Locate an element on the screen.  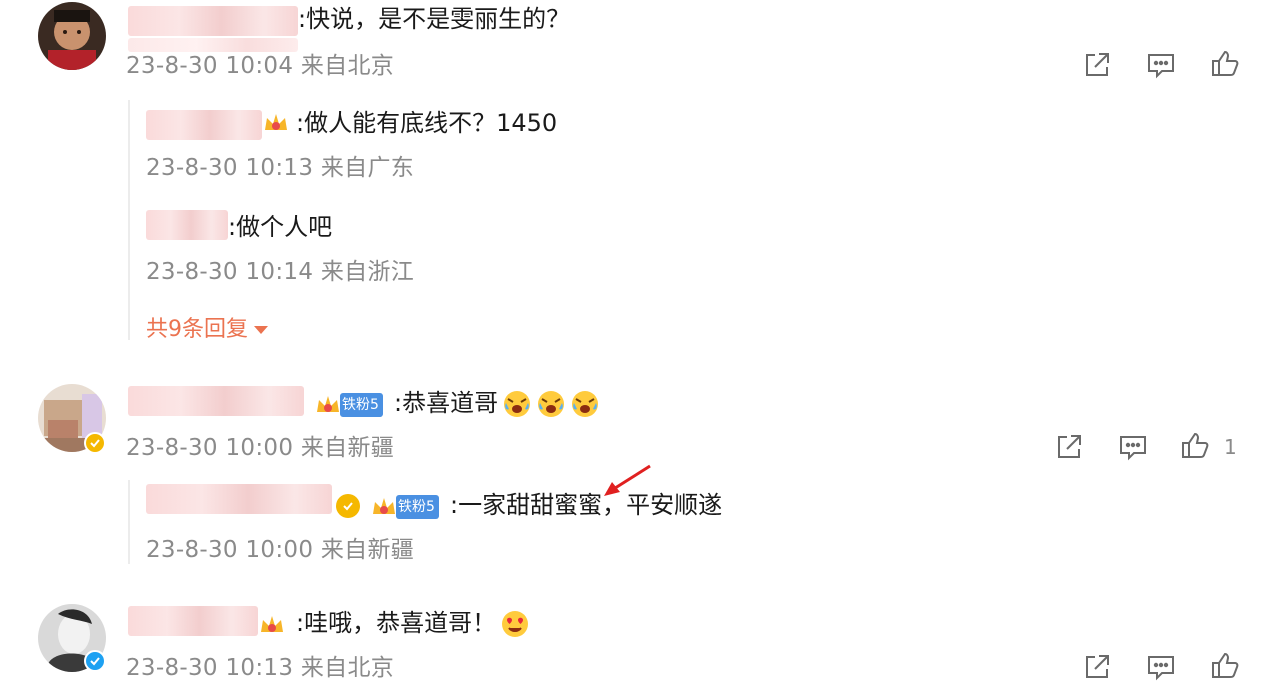
username-blur-extra is located at coordinates (213, 45).